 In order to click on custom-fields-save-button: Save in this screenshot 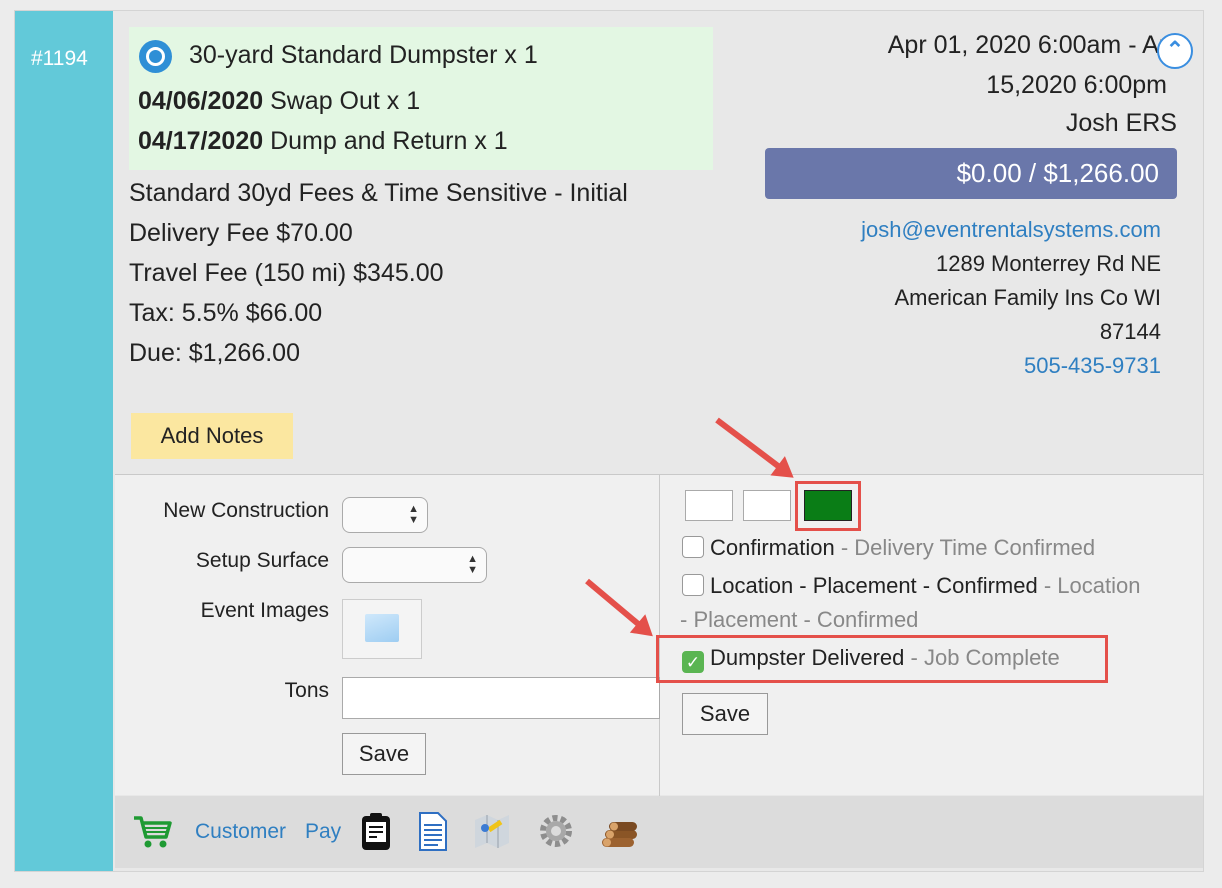, I will do `click(384, 754)`.